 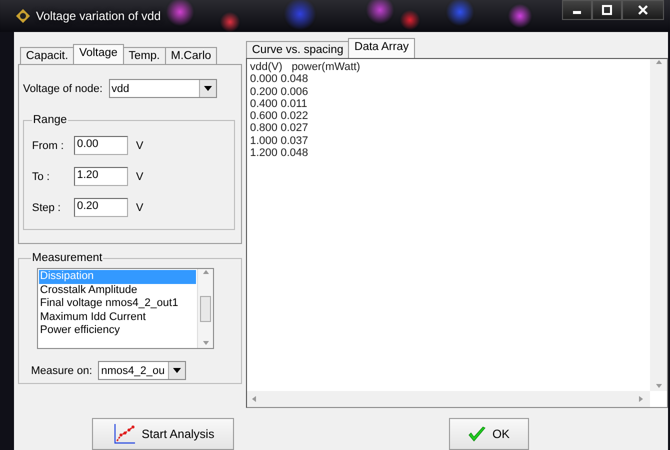 What do you see at coordinates (117, 303) in the screenshot?
I see `list-item: Final voltage nmos4_2_out1` at bounding box center [117, 303].